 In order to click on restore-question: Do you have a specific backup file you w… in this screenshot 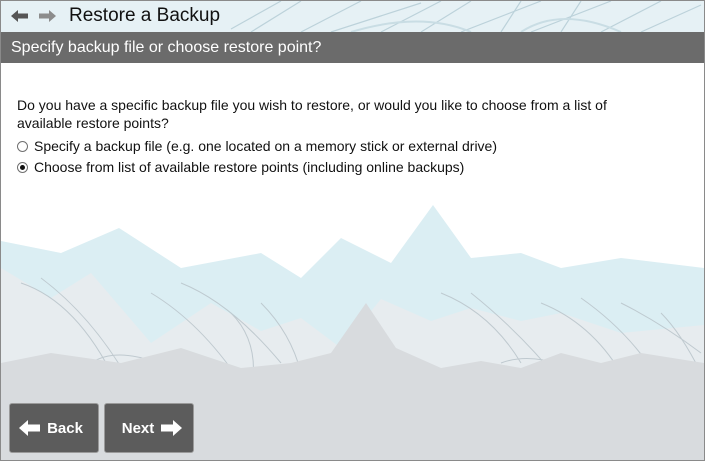, I will do `click(312, 114)`.